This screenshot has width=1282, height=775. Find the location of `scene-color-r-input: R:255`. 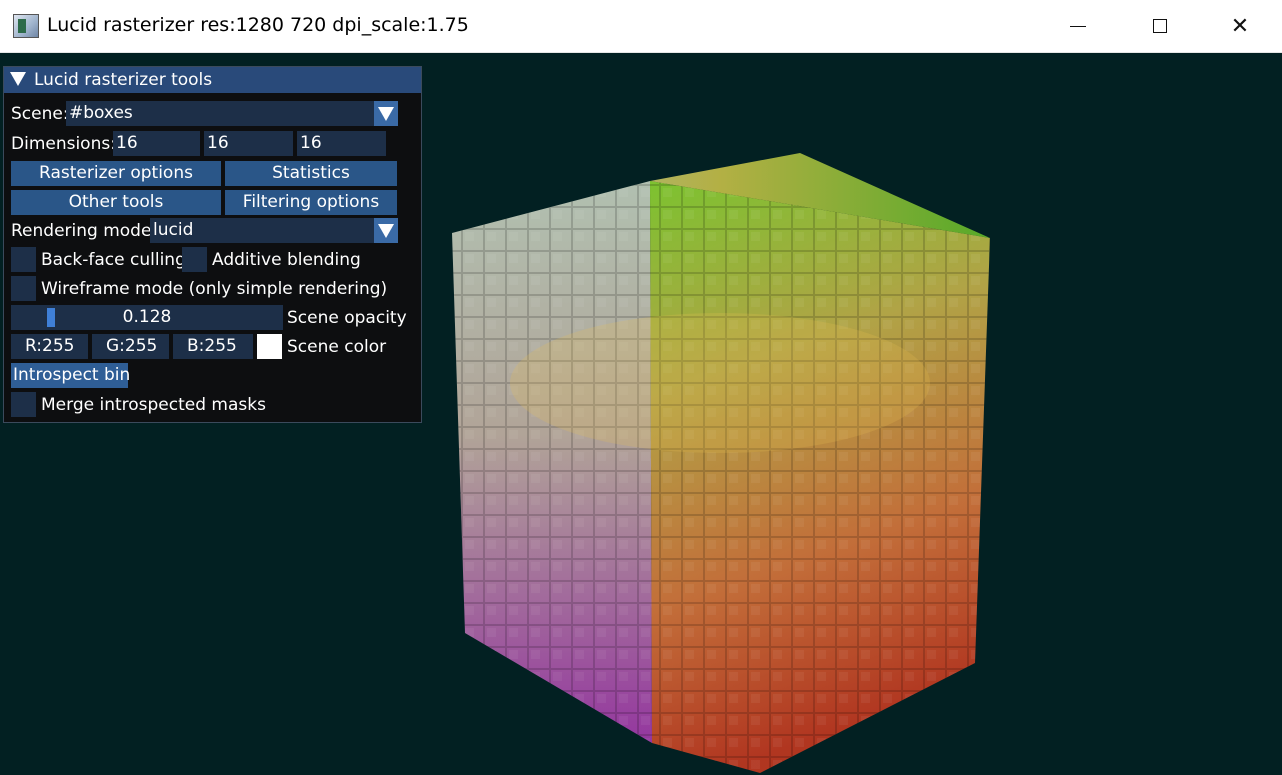

scene-color-r-input: R:255 is located at coordinates (49, 346).